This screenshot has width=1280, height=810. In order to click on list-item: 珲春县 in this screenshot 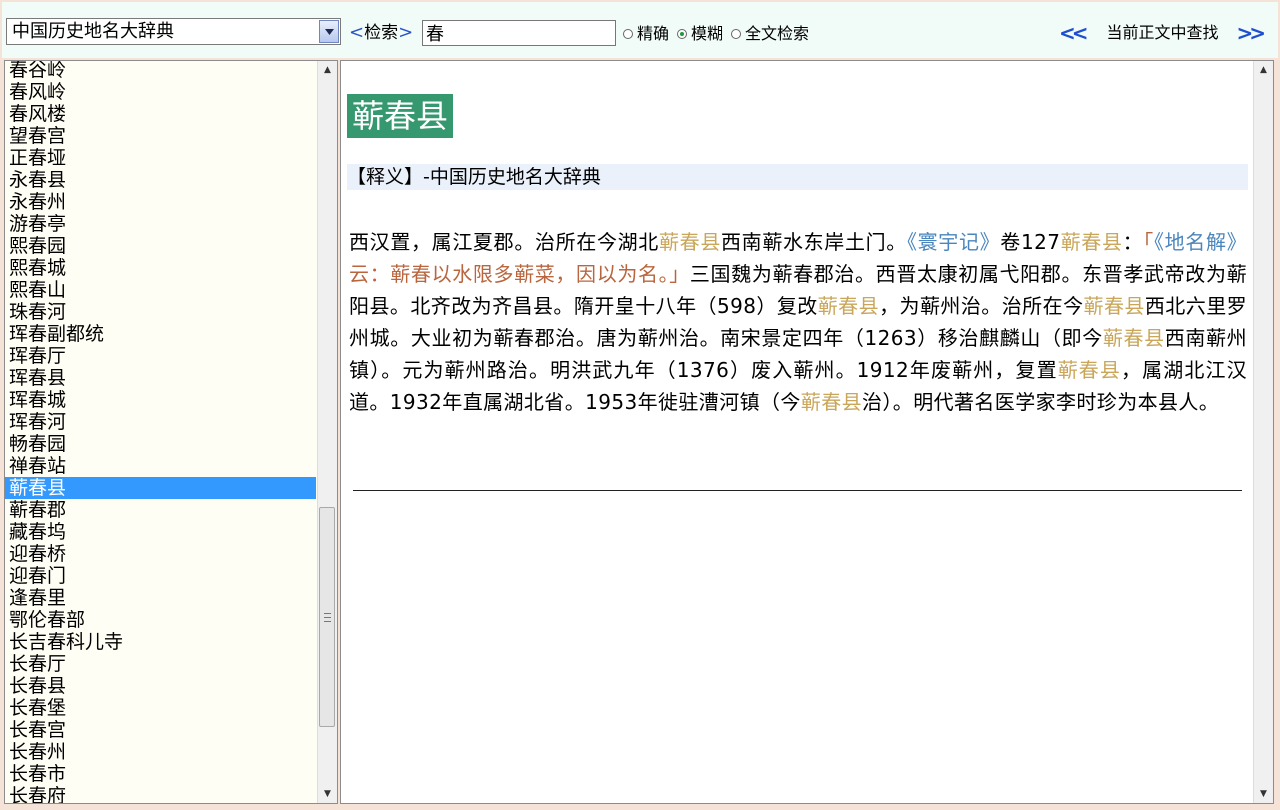, I will do `click(160, 378)`.